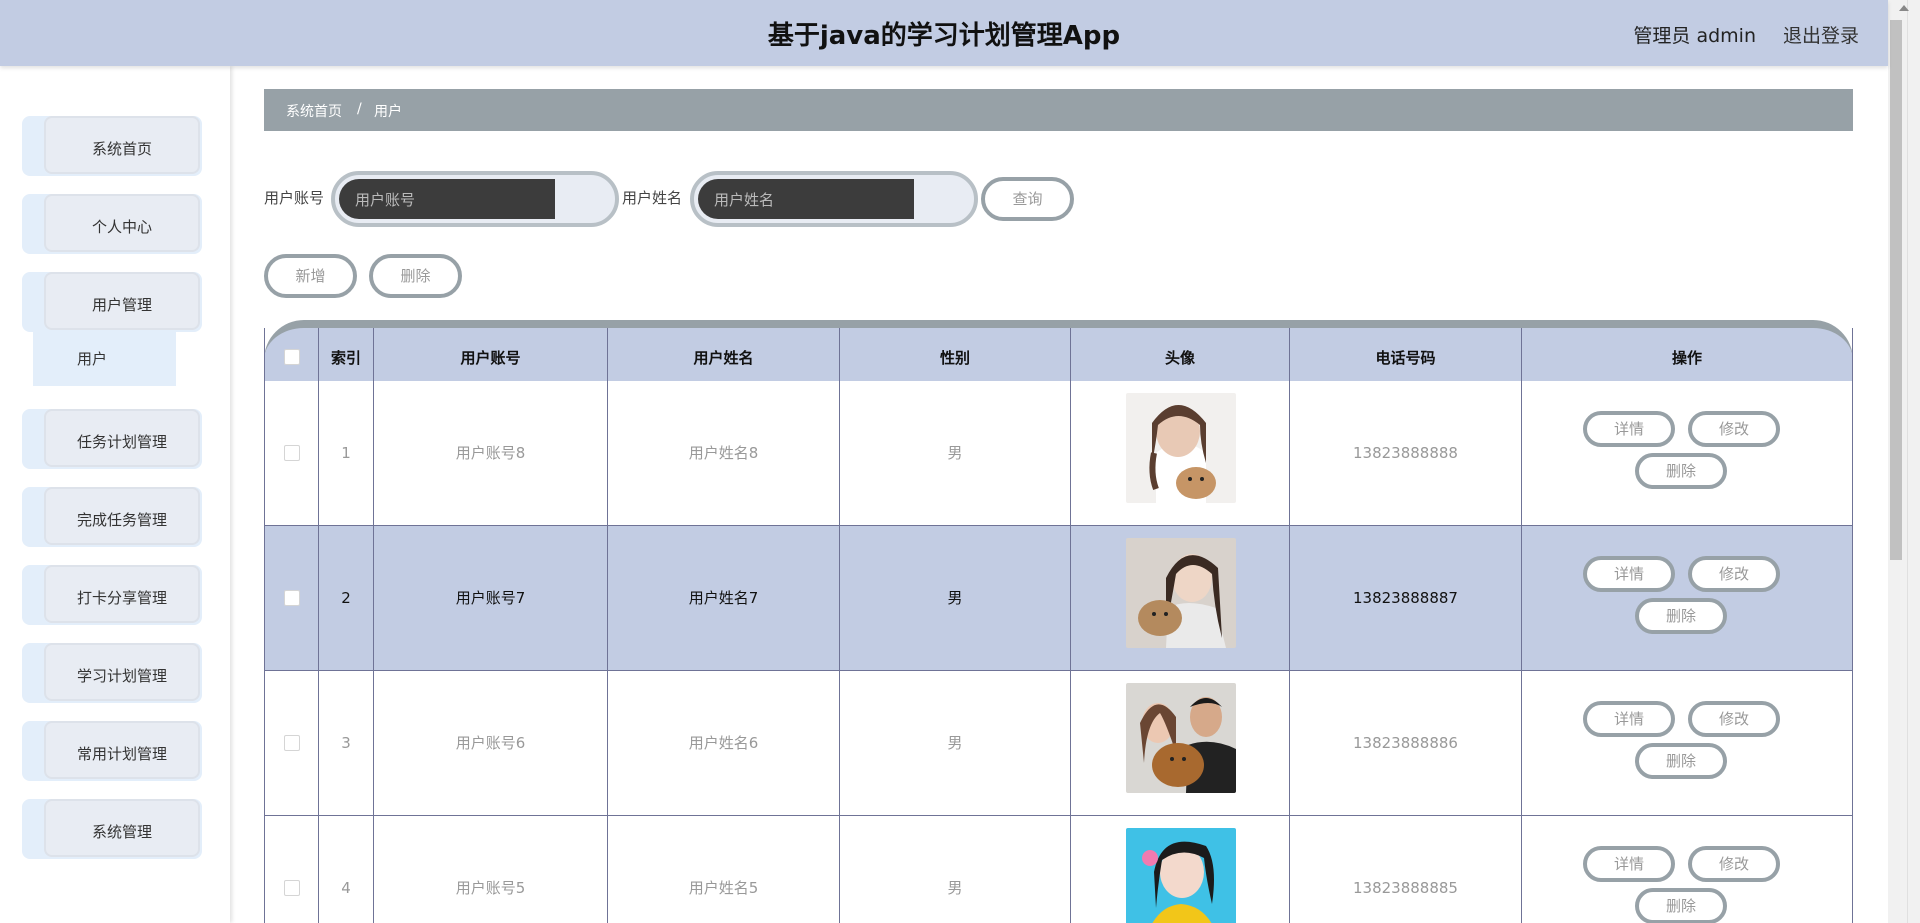  Describe the element at coordinates (346, 743) in the screenshot. I see `cell-index: 3` at that location.